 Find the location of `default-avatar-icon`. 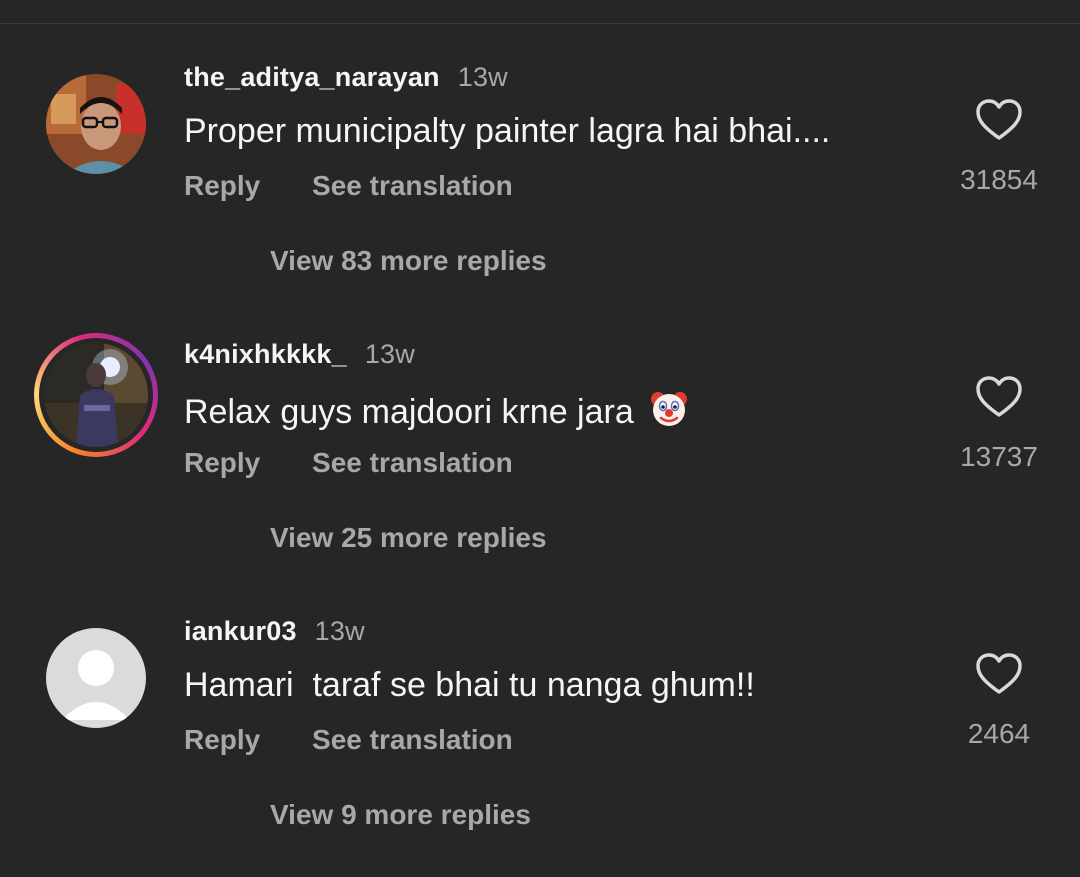

default-avatar-icon is located at coordinates (96, 678).